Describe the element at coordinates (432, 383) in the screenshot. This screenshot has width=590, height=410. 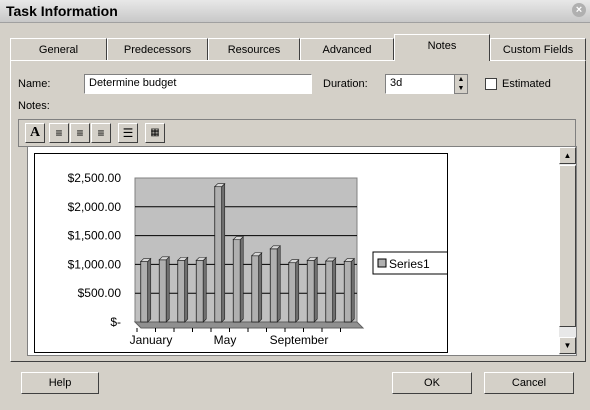
I see `ok-button: OK` at that location.